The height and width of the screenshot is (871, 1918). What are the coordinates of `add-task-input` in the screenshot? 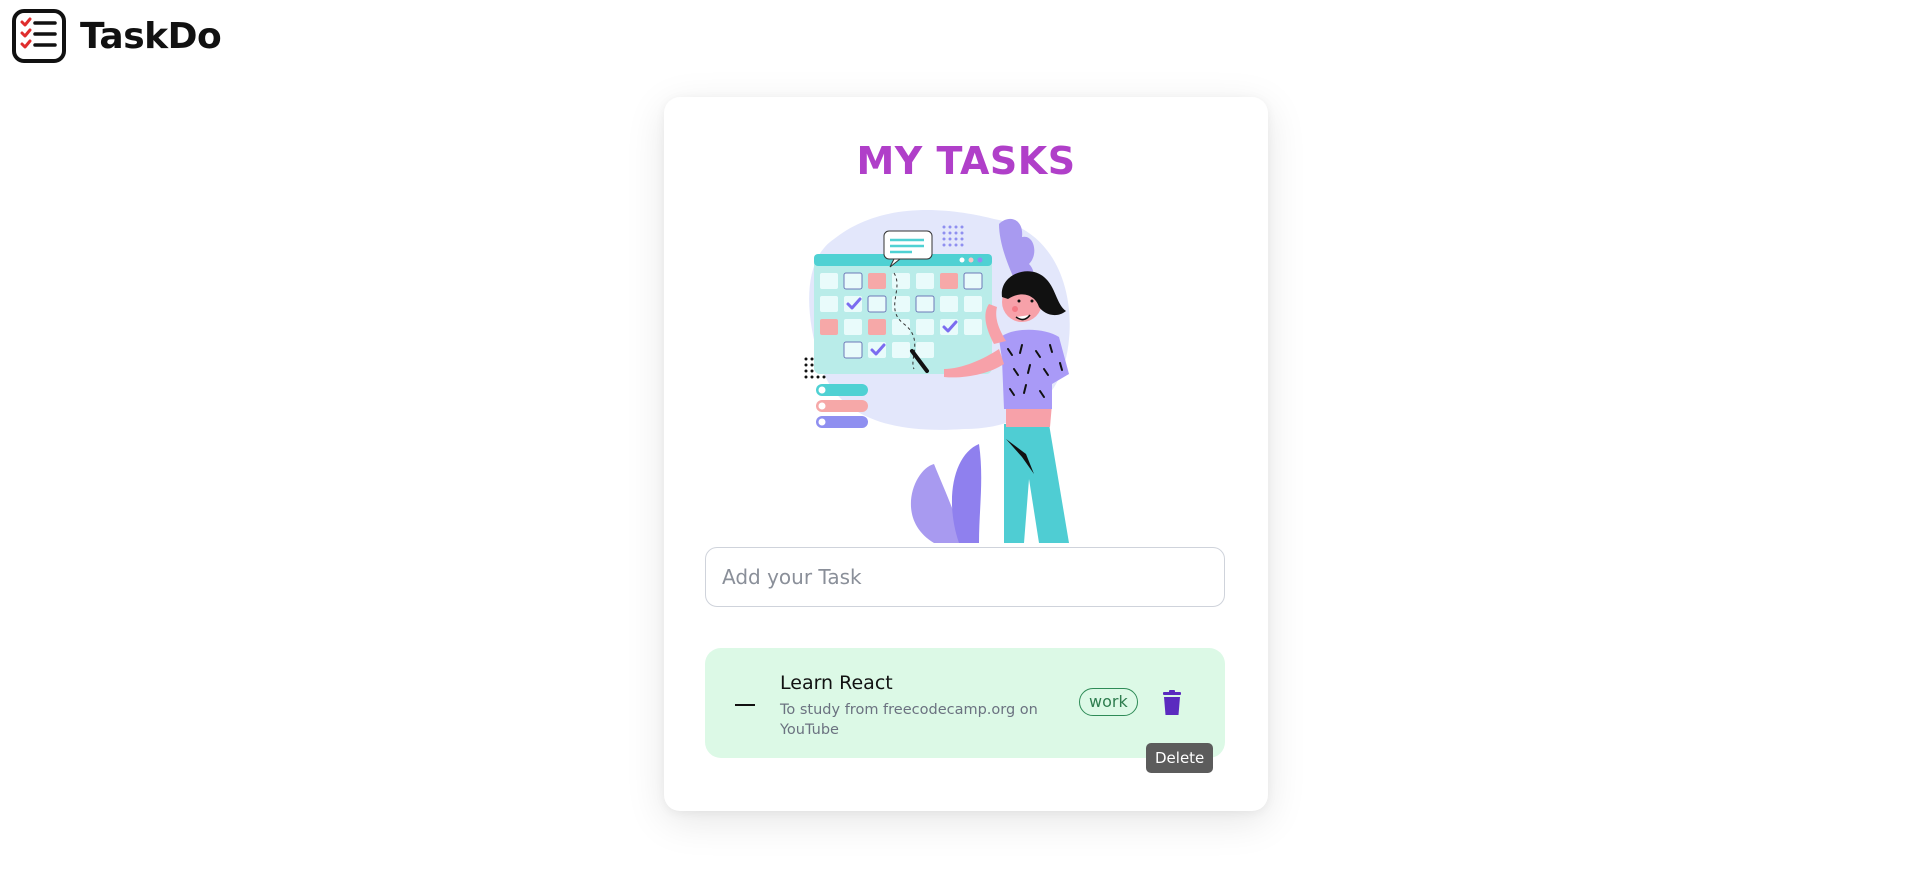 It's located at (965, 577).